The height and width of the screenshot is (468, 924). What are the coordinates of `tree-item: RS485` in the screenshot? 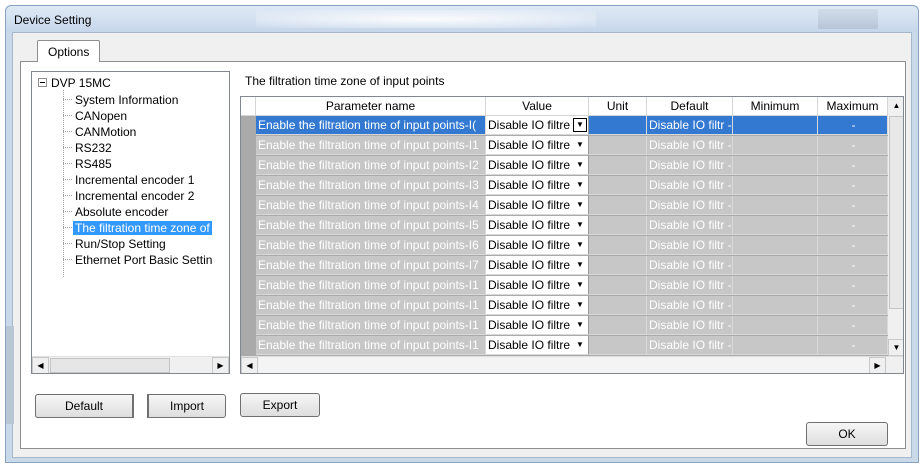 It's located at (88, 163).